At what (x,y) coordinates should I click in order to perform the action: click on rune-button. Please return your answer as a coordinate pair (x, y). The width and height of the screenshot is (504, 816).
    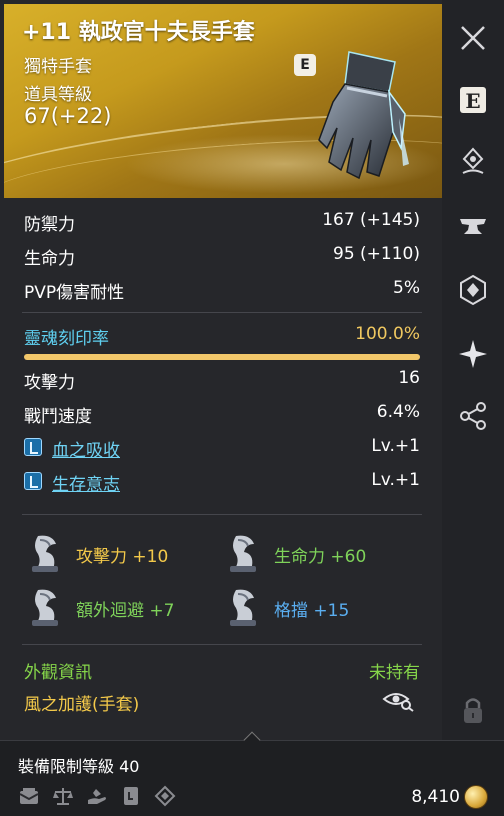
    Looking at the image, I should click on (473, 290).